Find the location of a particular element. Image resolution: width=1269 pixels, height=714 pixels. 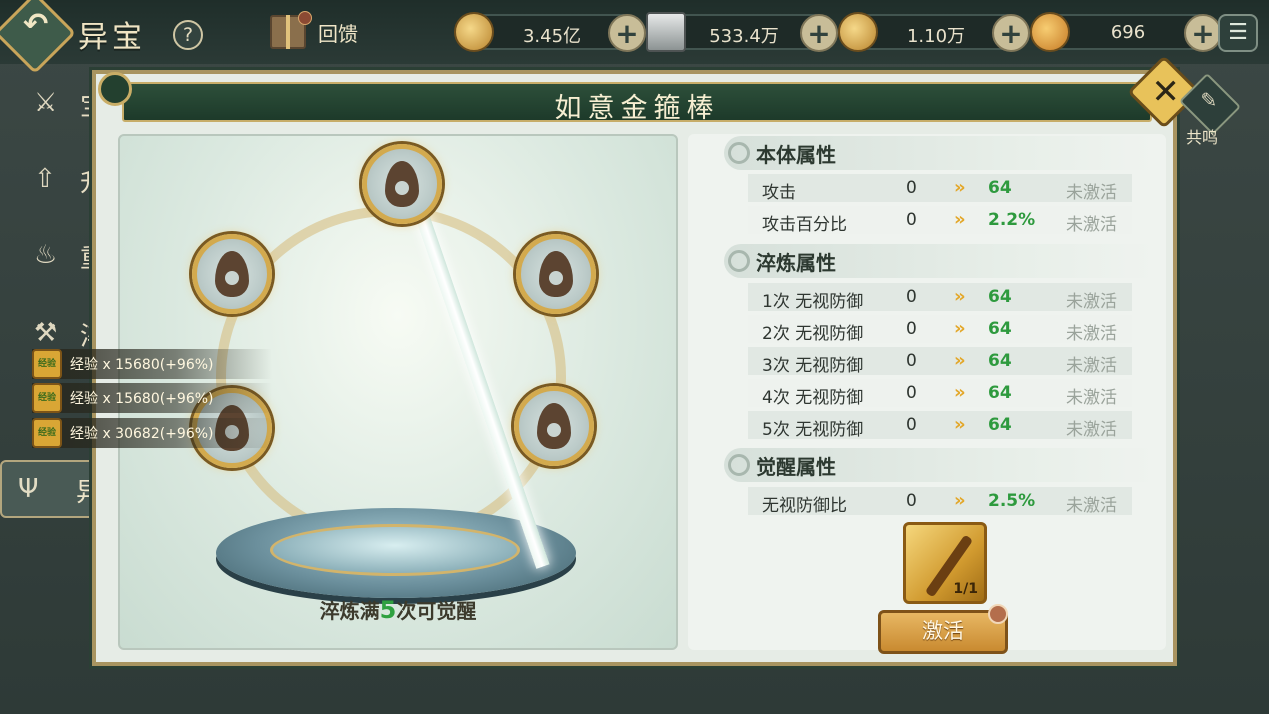

attribute-name: 3次 无视防御 is located at coordinates (813, 366).